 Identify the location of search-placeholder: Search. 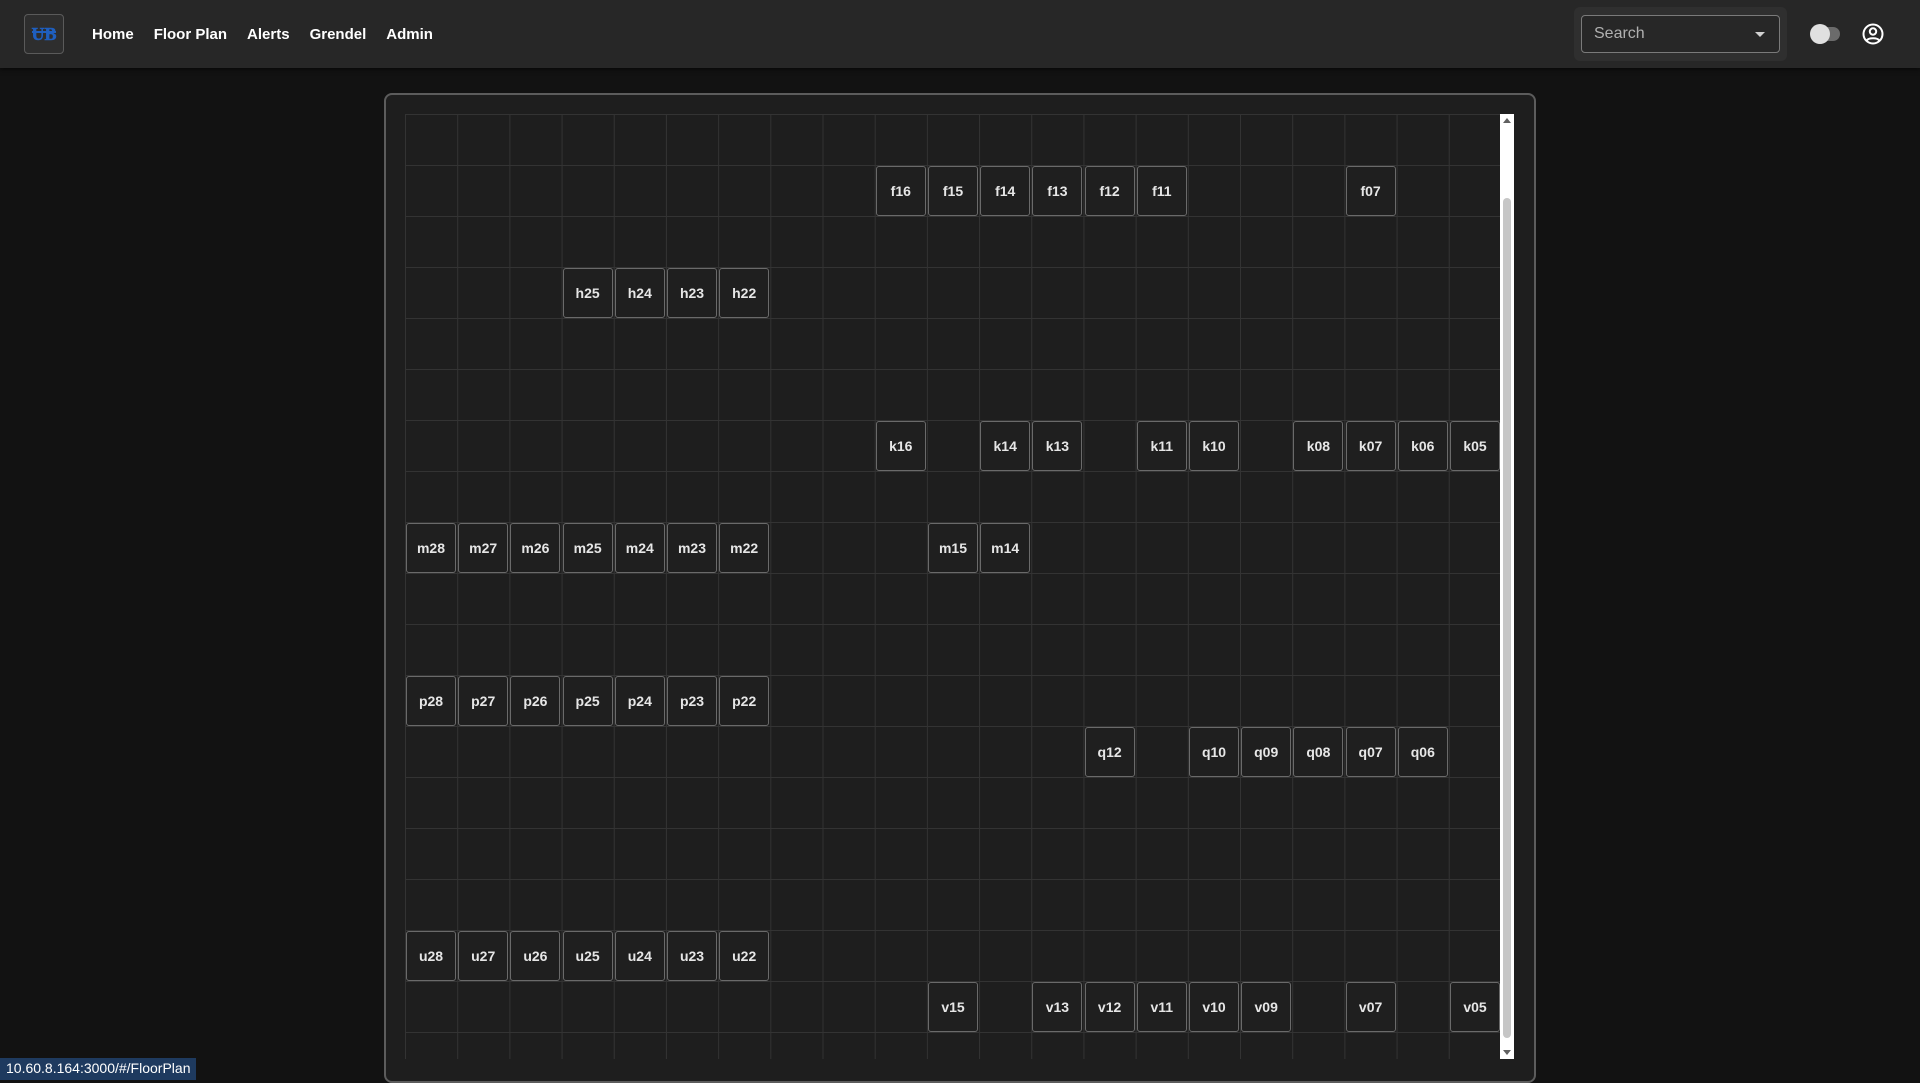
(1619, 33).